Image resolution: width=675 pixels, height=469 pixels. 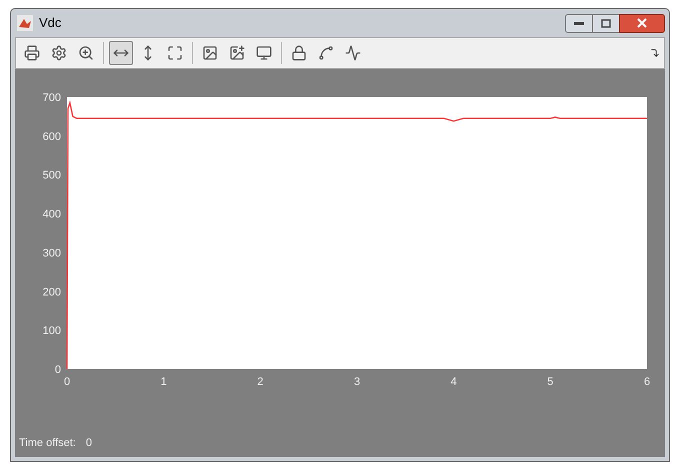 What do you see at coordinates (32, 53) in the screenshot?
I see `printer-icon` at bounding box center [32, 53].